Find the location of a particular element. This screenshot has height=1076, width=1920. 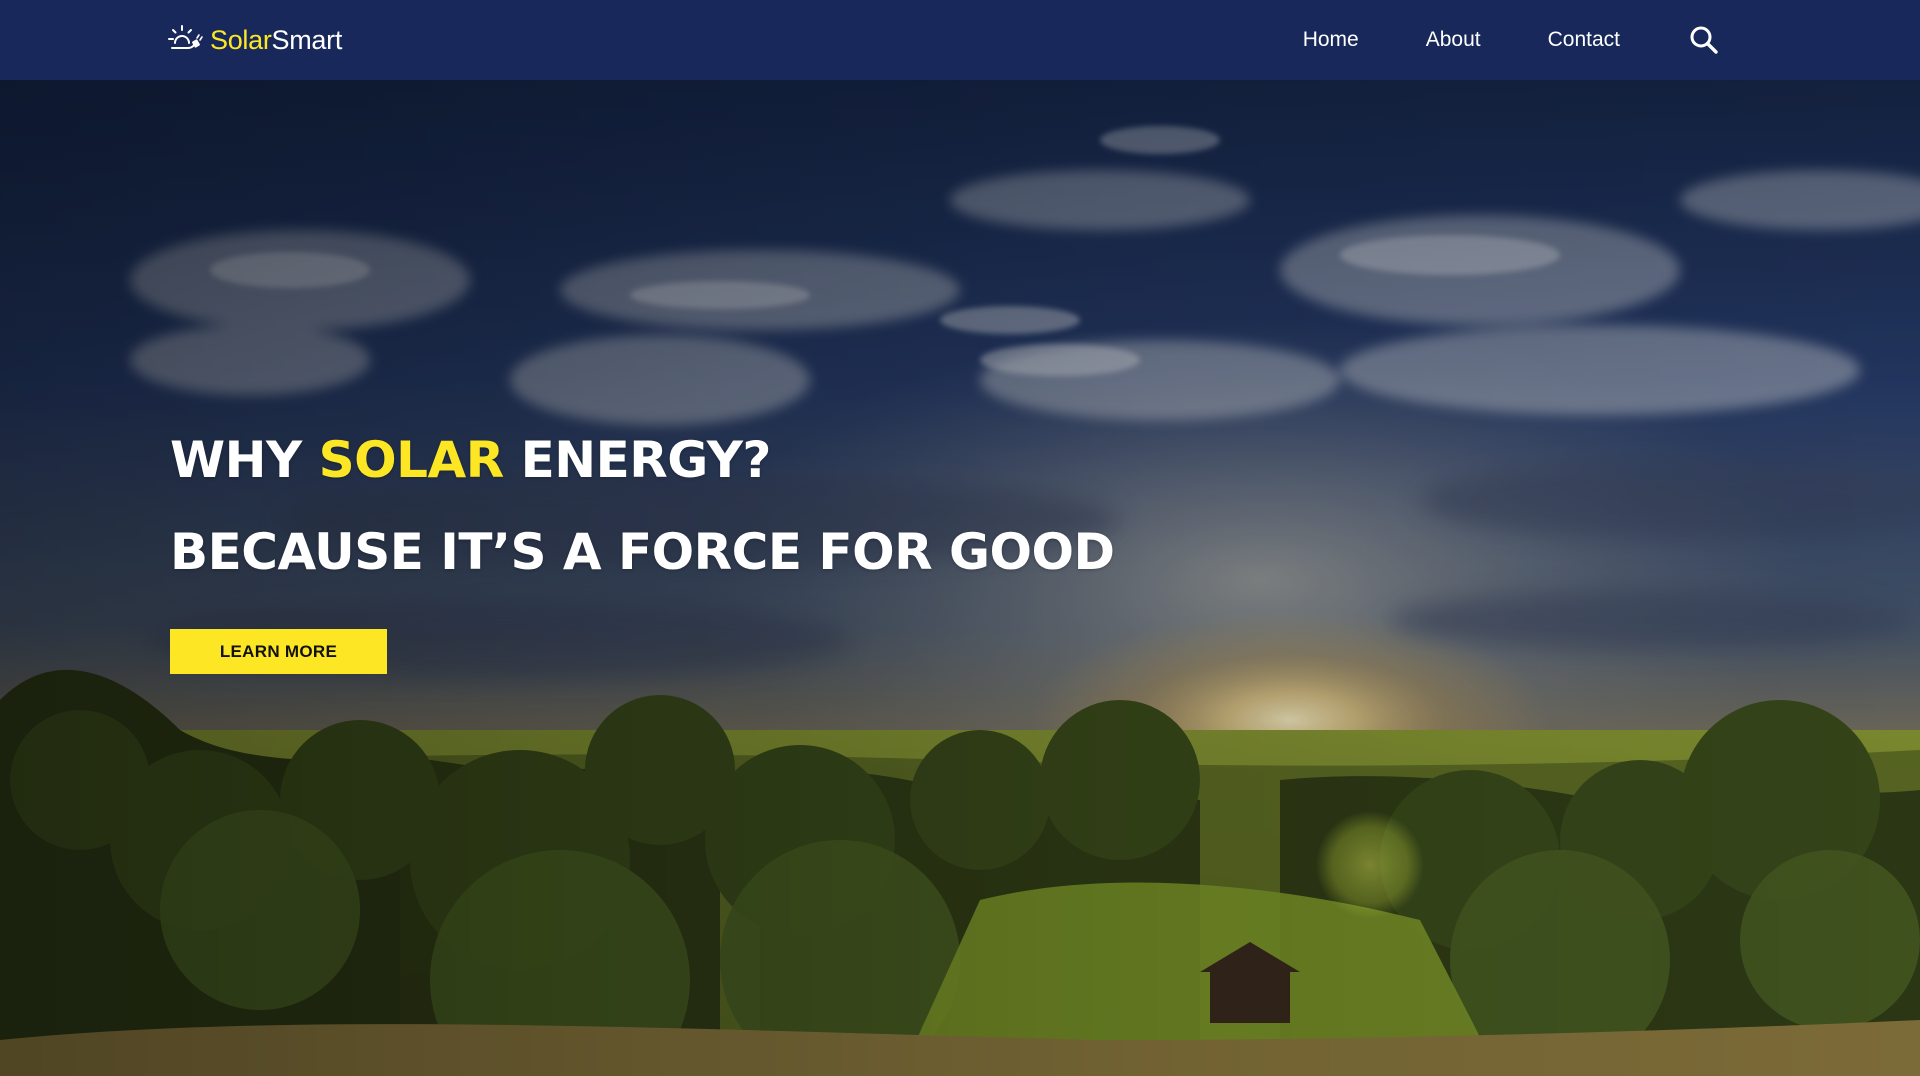

hero-headline: WHY SOLAR ENERGY? is located at coordinates (642, 460).